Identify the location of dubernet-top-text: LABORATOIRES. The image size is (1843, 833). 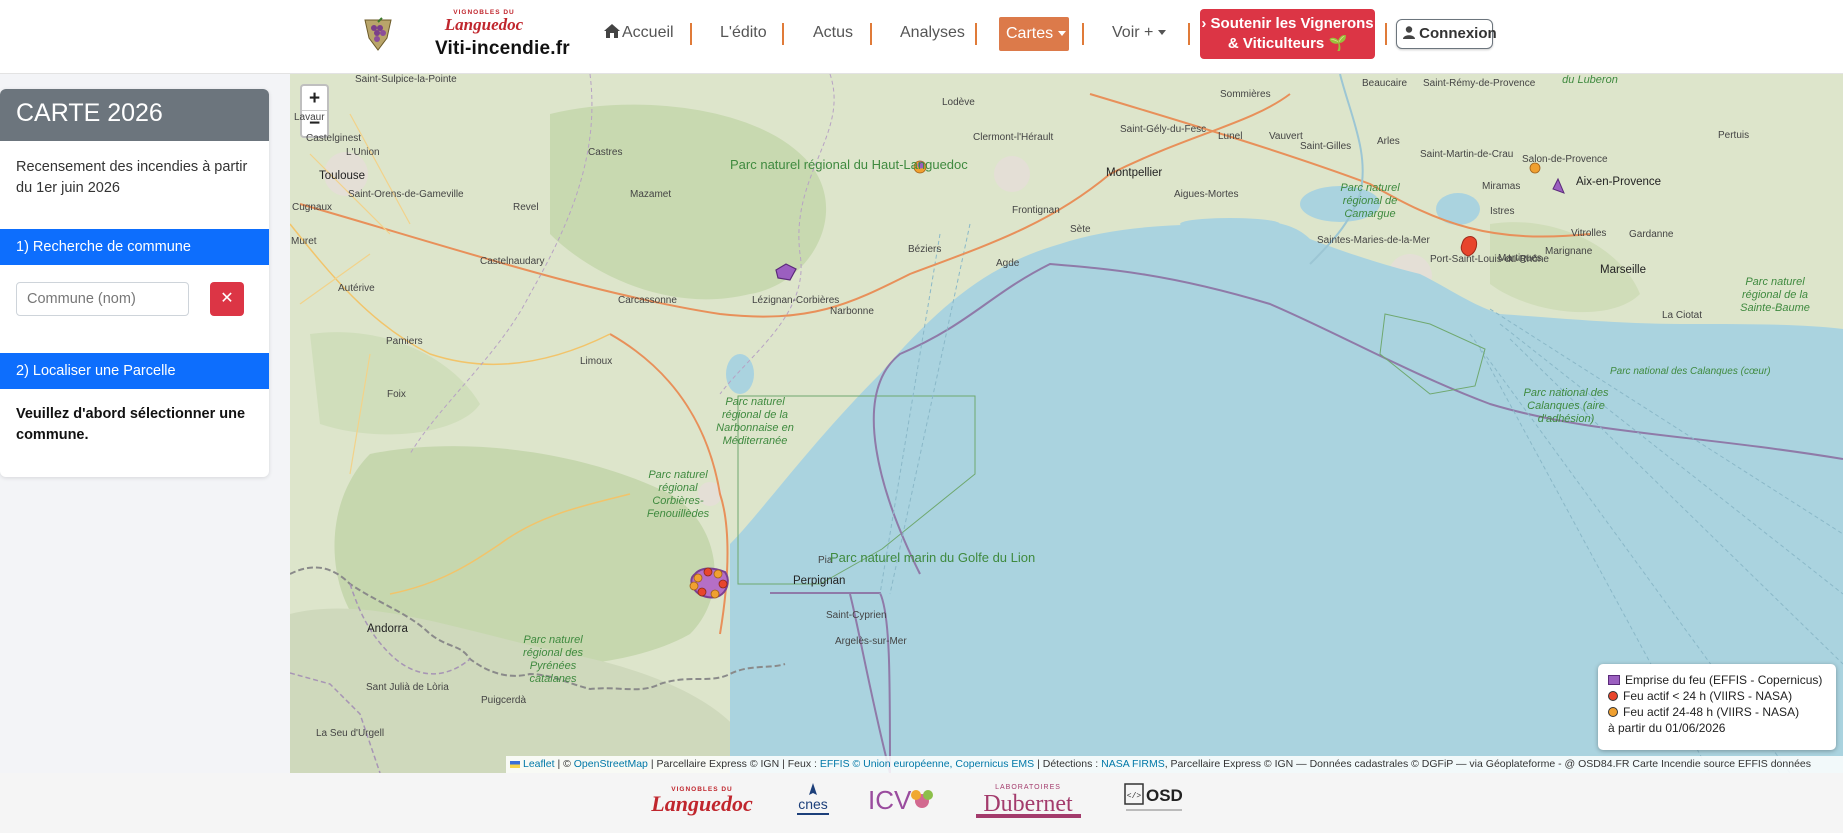
(1028, 787).